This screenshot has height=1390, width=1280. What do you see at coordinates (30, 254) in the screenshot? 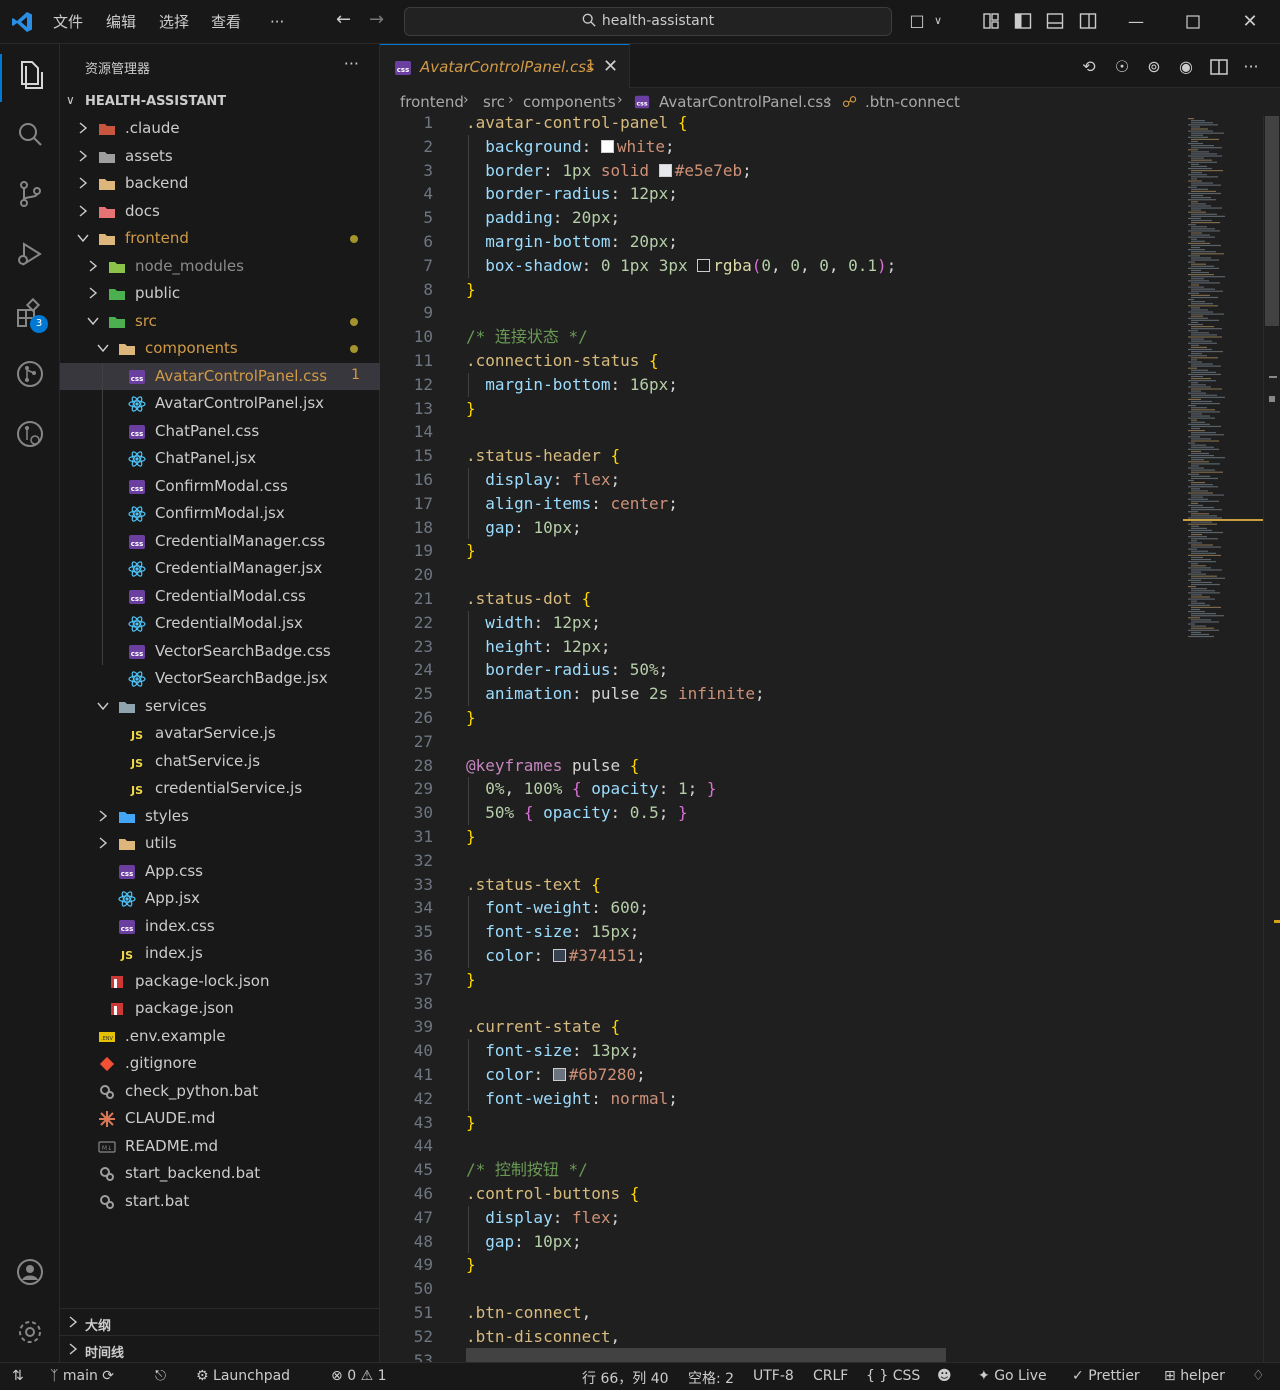
I see `run-debug-icon` at bounding box center [30, 254].